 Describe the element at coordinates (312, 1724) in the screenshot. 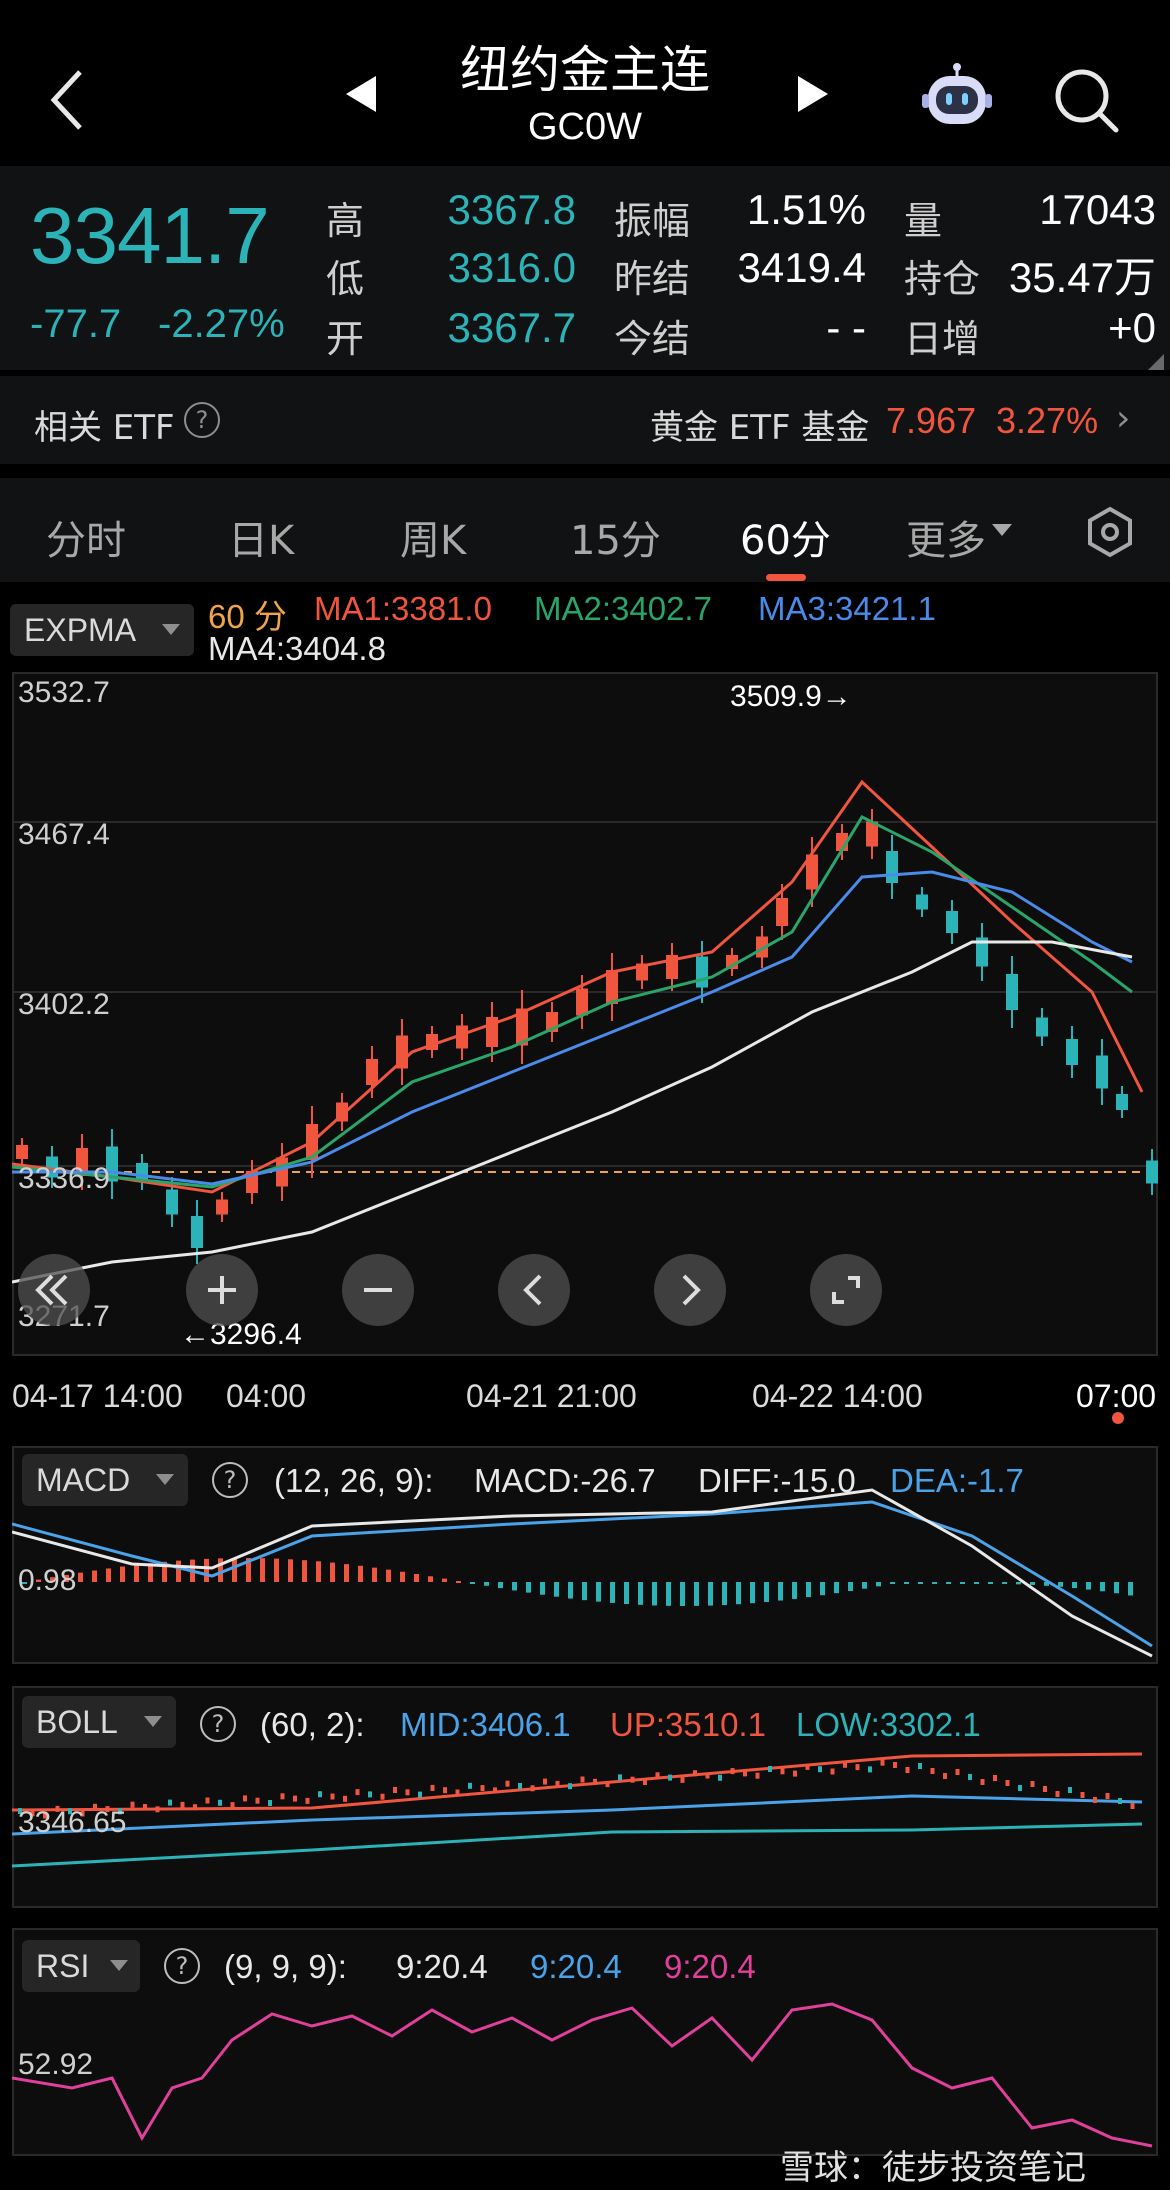

I see `boll-params: (60, 2):` at that location.